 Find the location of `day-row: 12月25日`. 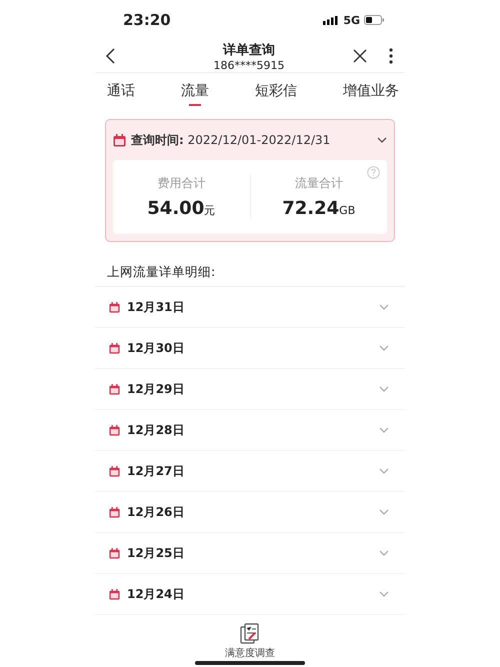

day-row: 12月25日 is located at coordinates (250, 553).